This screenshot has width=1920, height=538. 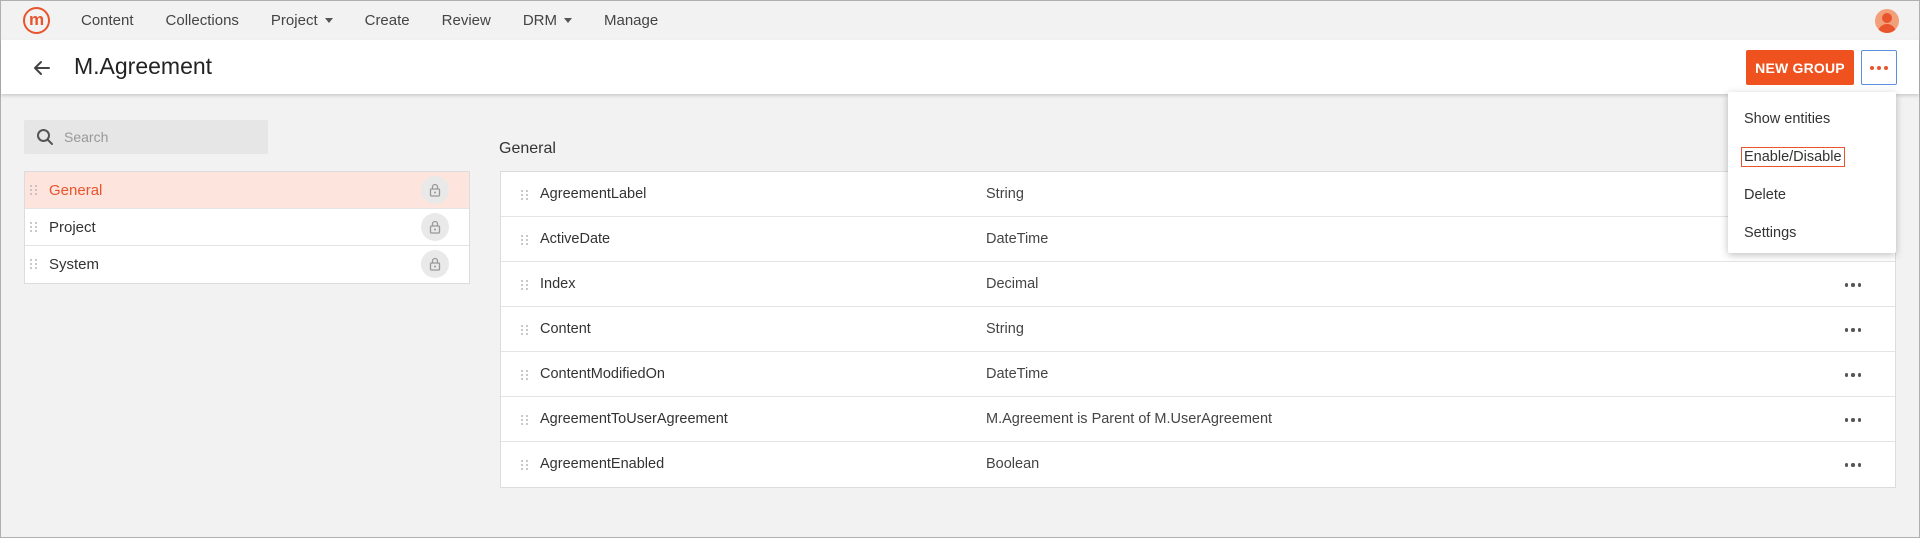 I want to click on property-name: AgreementEnabled, so click(x=602, y=464).